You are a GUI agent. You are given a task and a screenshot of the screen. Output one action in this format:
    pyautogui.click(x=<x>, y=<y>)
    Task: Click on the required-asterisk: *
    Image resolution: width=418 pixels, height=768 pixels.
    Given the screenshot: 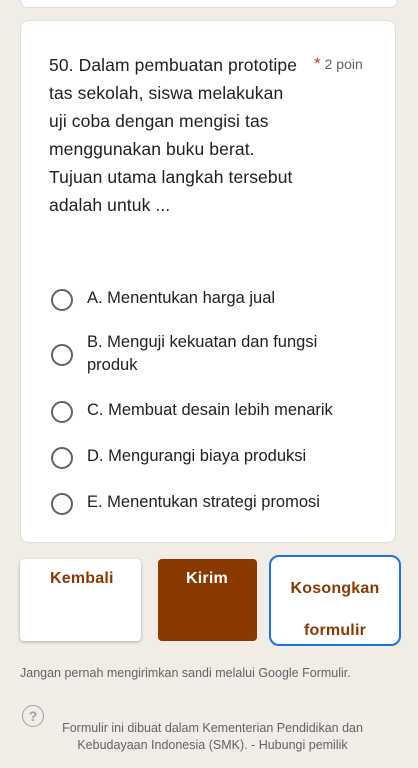 What is the action you would take?
    pyautogui.click(x=317, y=63)
    